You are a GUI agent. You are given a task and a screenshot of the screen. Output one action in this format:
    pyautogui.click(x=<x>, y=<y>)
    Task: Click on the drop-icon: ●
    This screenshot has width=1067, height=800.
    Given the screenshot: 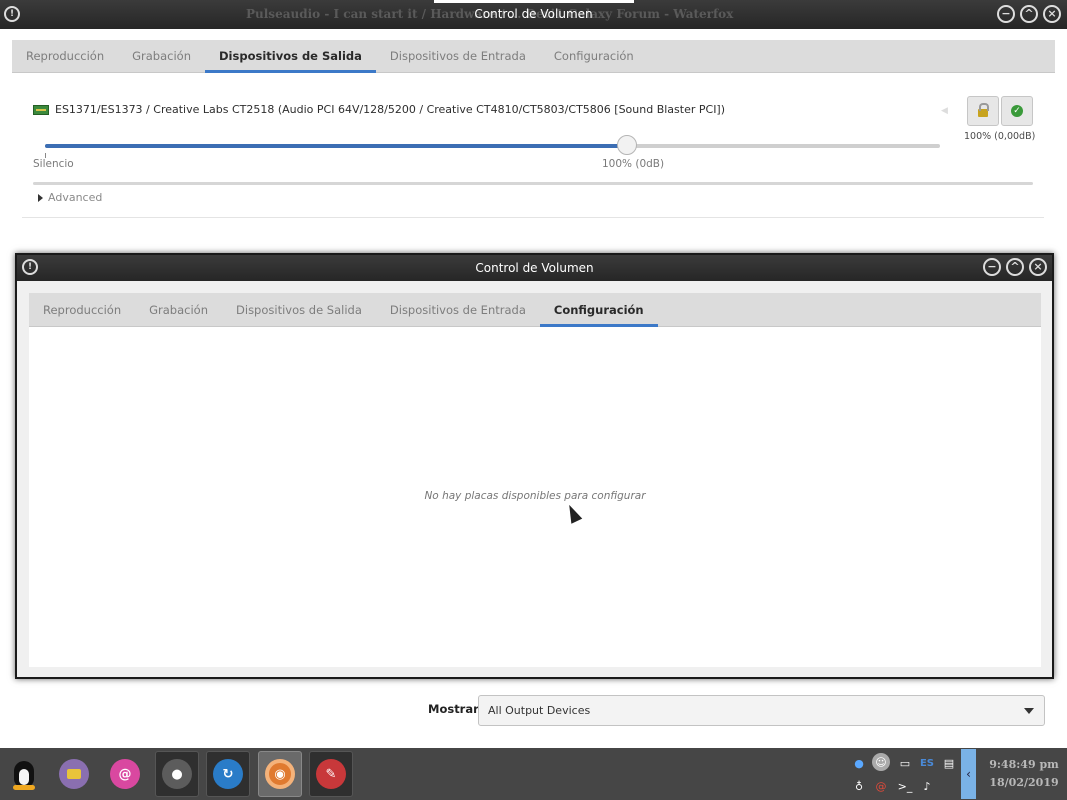 What is the action you would take?
    pyautogui.click(x=177, y=774)
    